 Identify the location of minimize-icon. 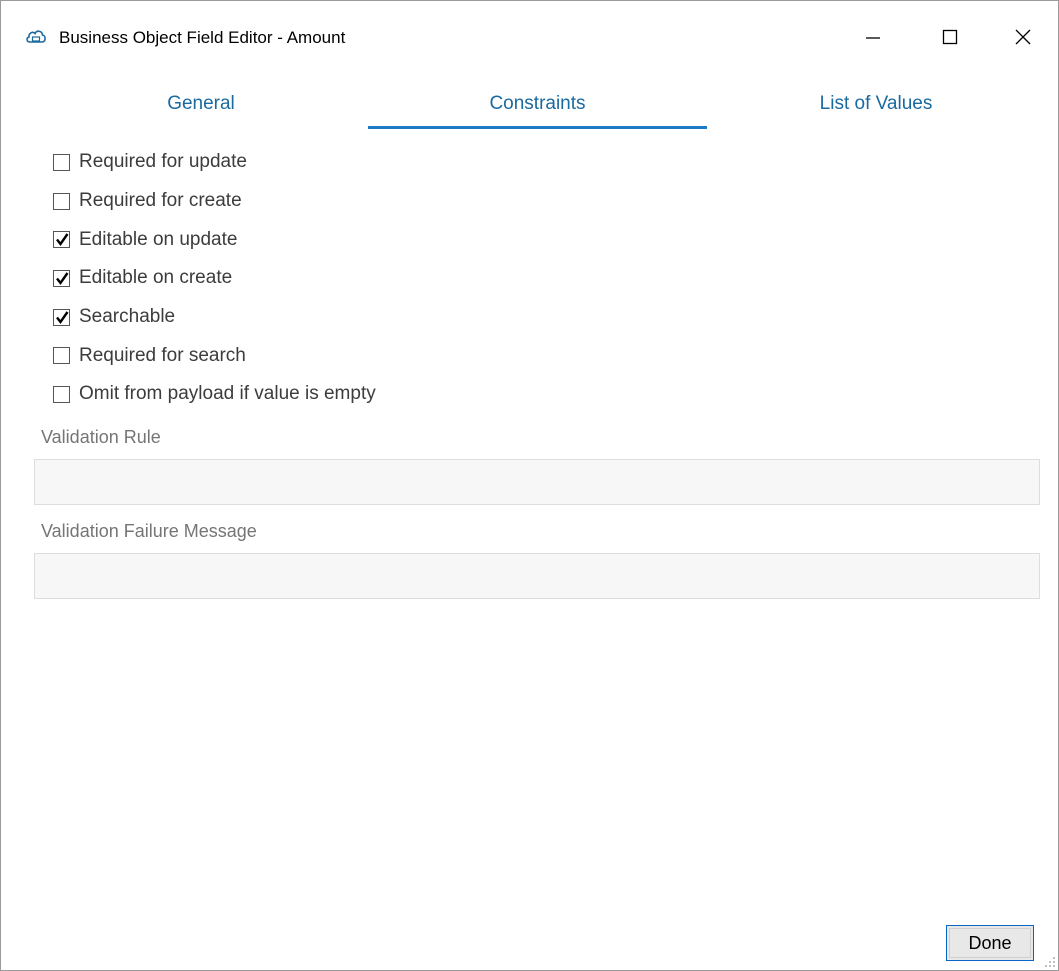
(873, 38).